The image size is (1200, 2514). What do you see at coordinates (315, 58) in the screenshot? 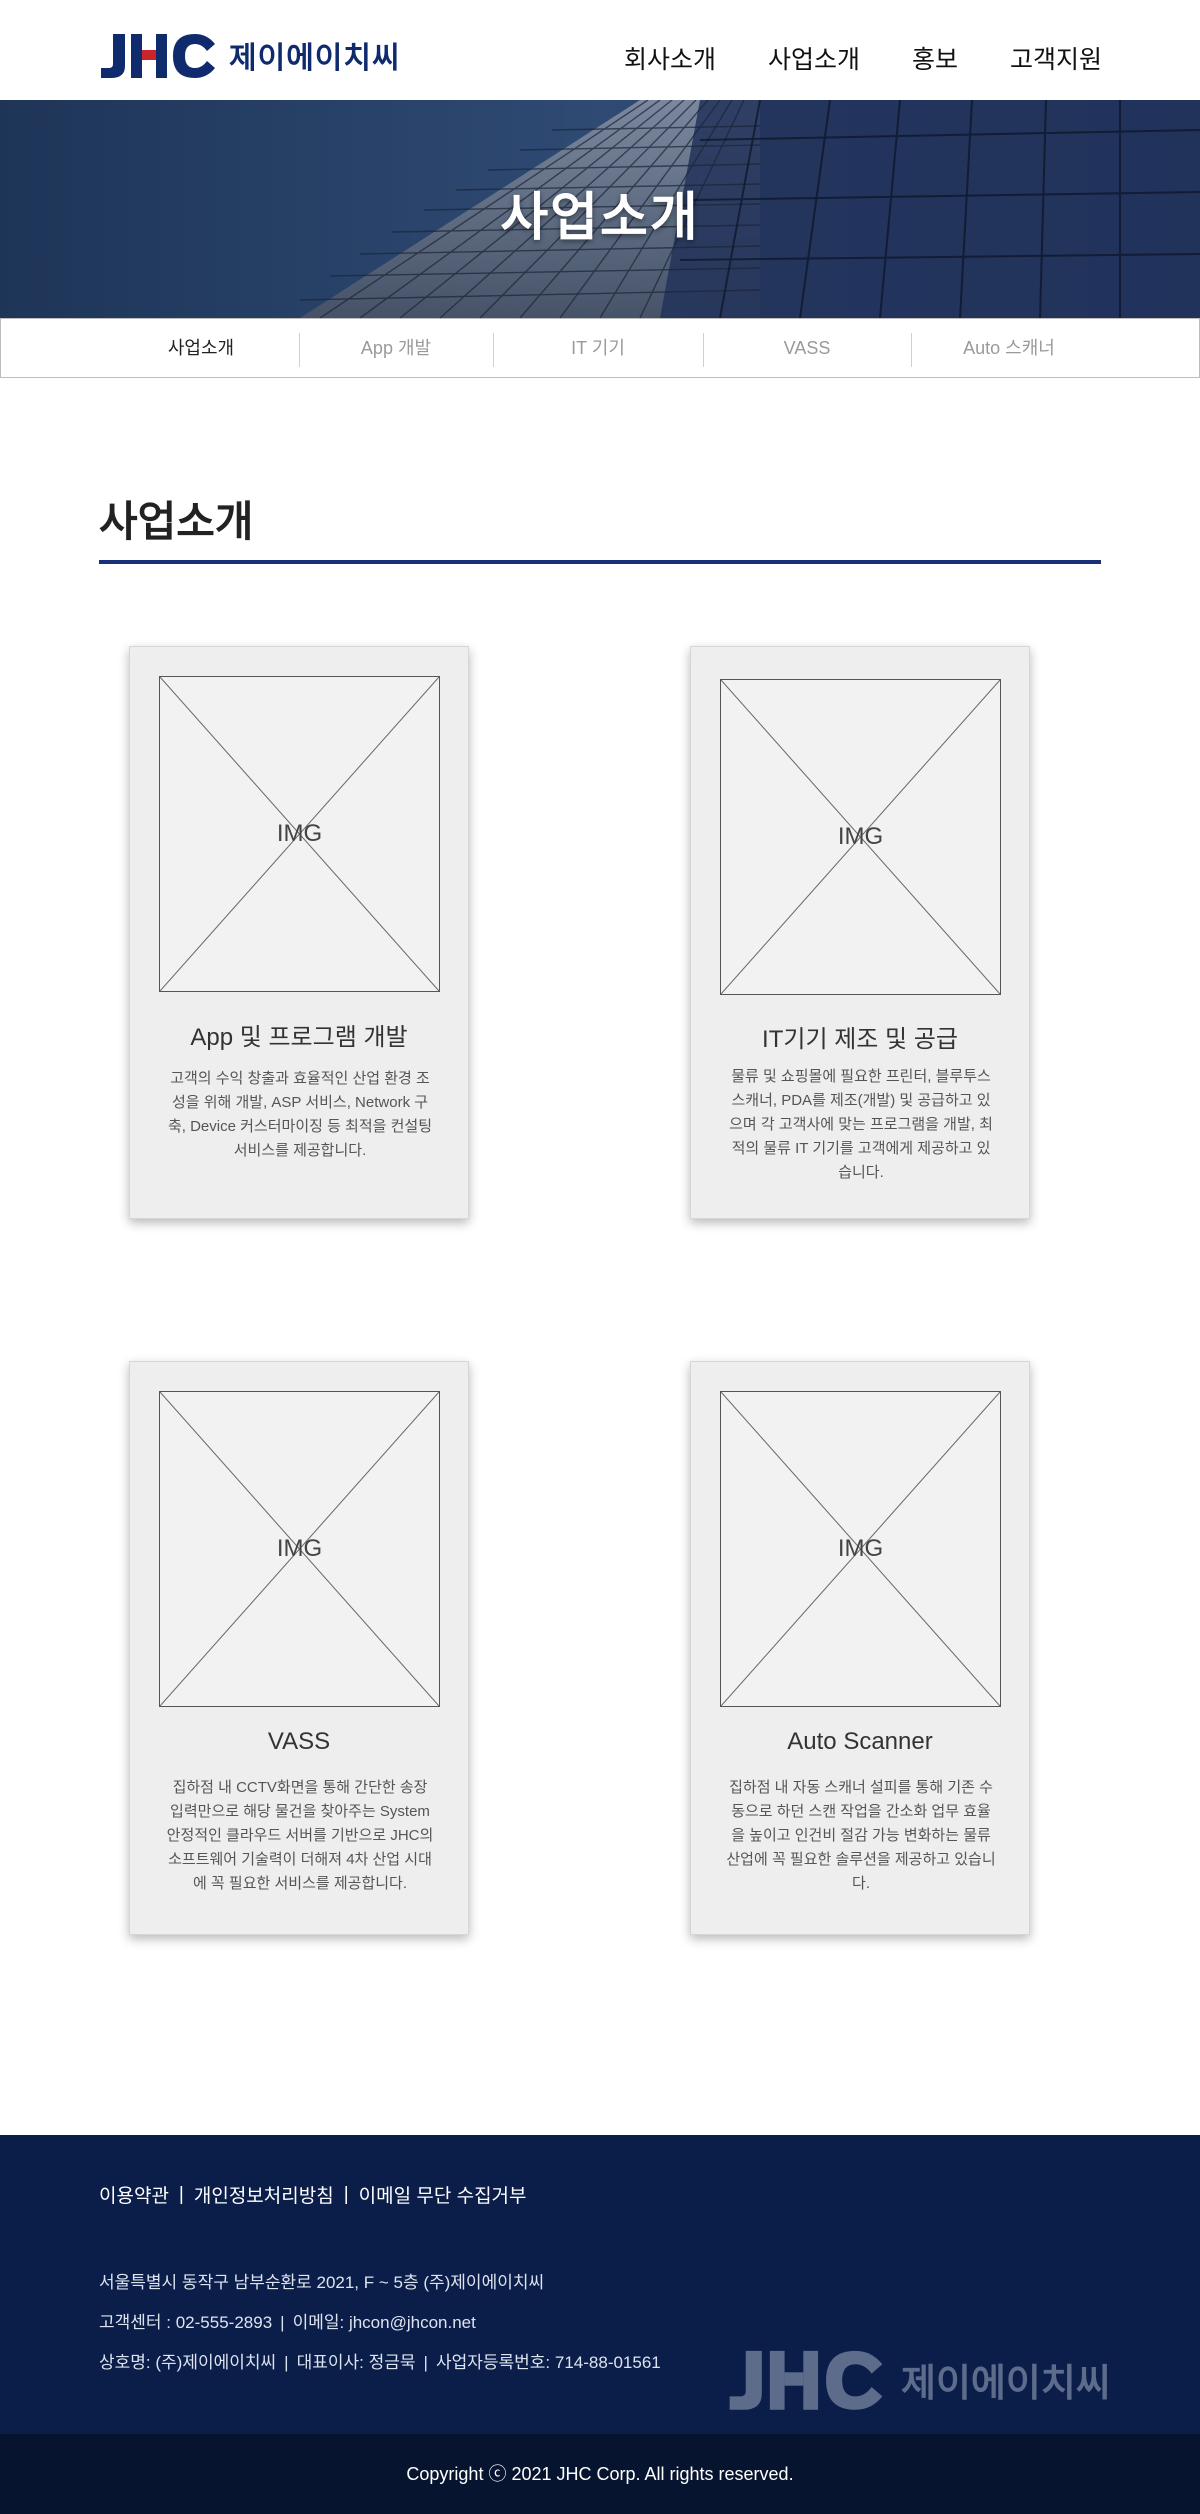
I see `logo-text: 제이에이치씨` at bounding box center [315, 58].